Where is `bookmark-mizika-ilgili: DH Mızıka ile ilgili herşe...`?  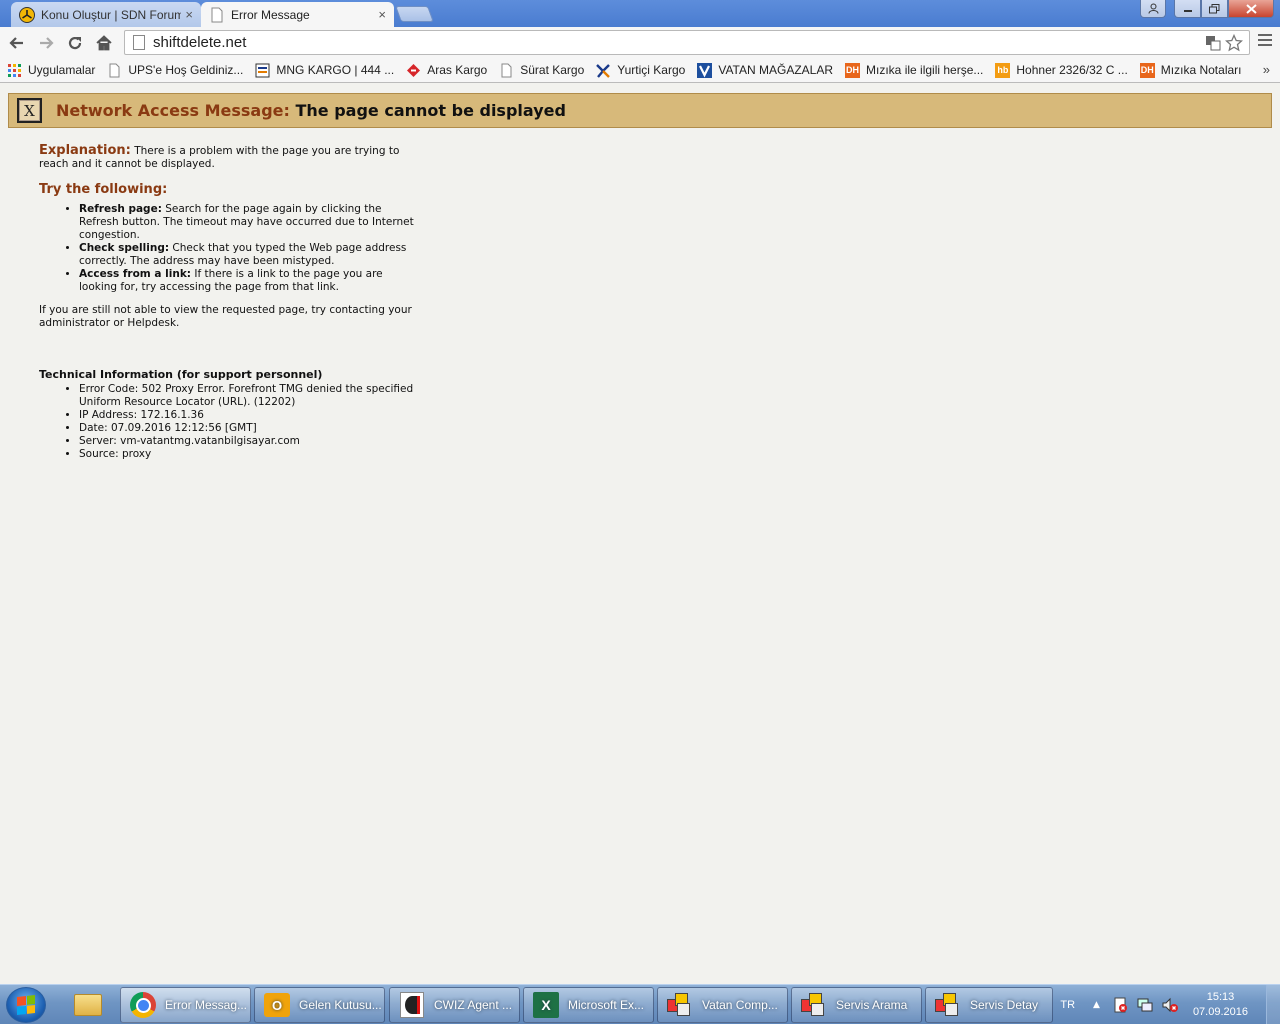
bookmark-mizika-ilgili: DH Mızıka ile ilgili herşe... is located at coordinates (914, 70).